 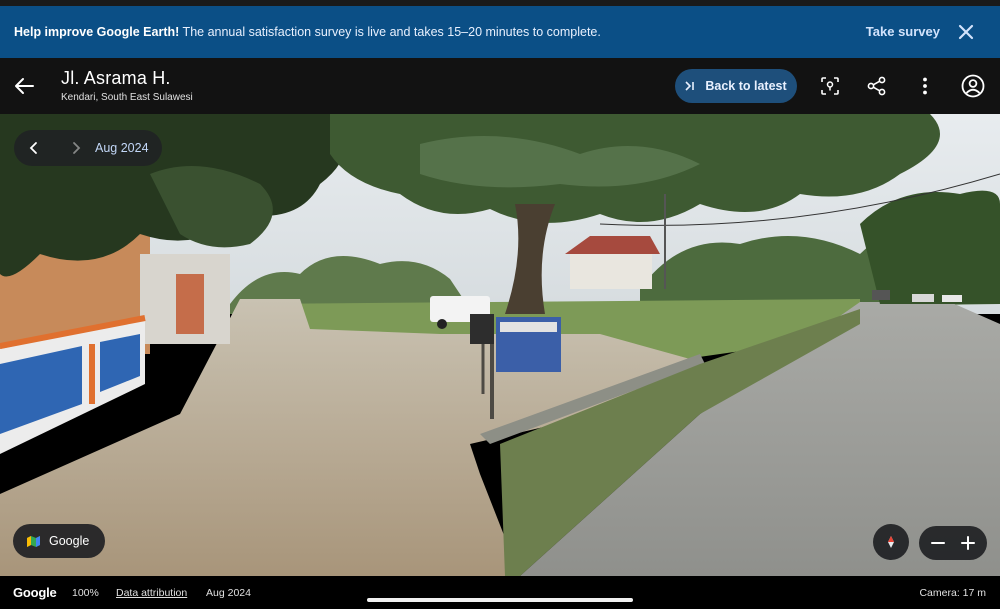 I want to click on chevron-right-icon, so click(x=76, y=148).